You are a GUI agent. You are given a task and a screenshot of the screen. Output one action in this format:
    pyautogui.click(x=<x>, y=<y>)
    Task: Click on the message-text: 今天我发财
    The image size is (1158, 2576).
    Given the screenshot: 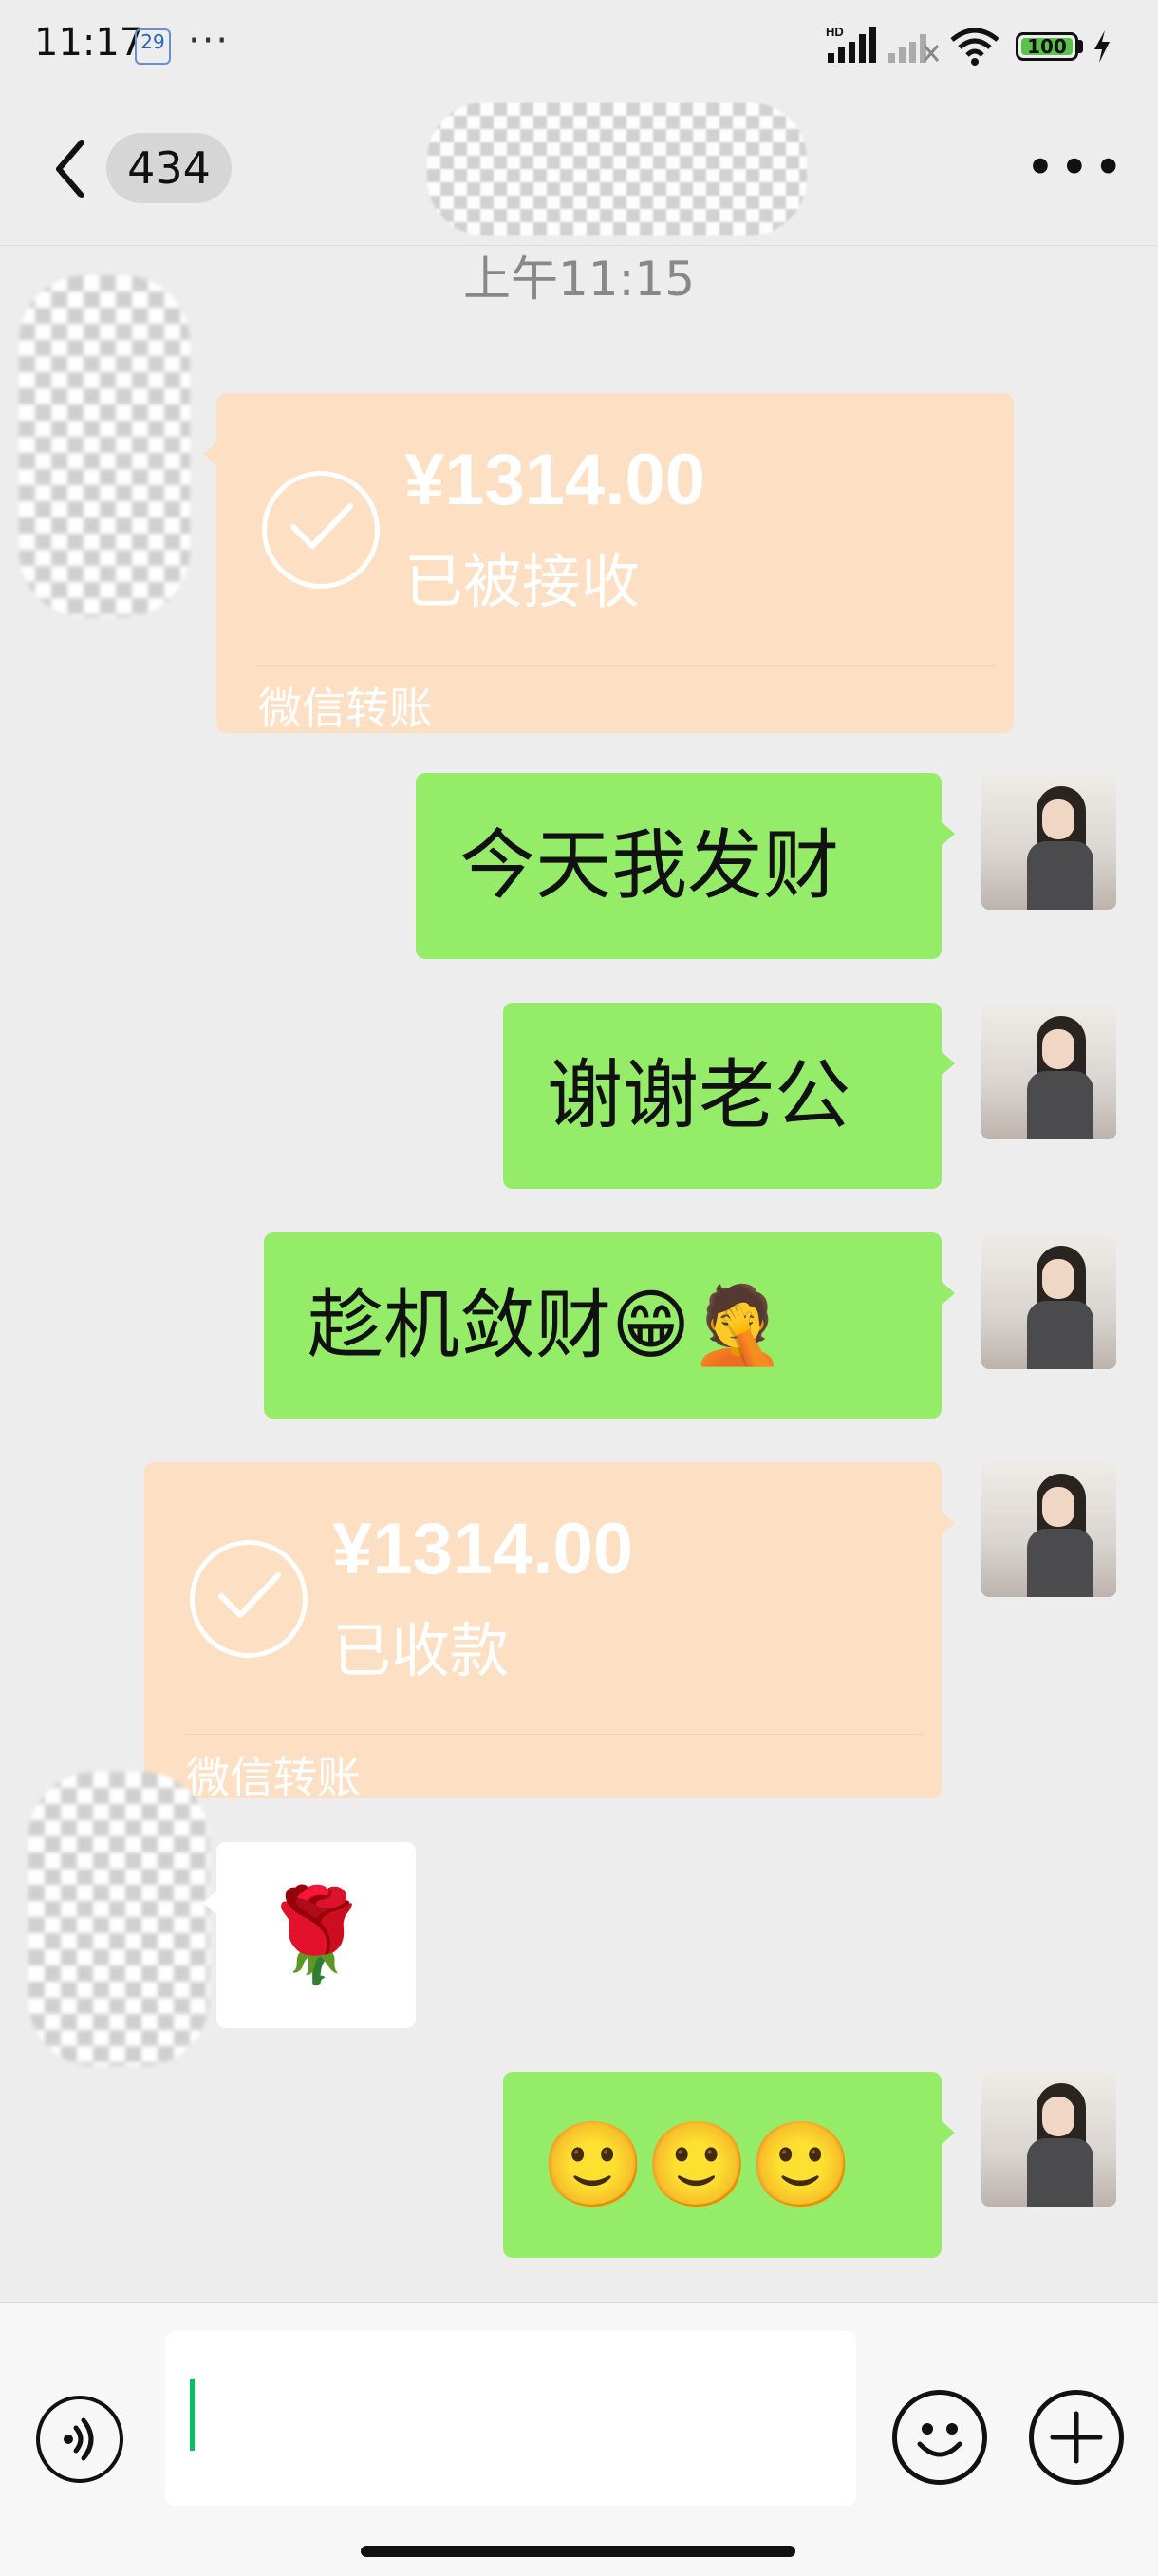 What is the action you would take?
    pyautogui.click(x=649, y=865)
    